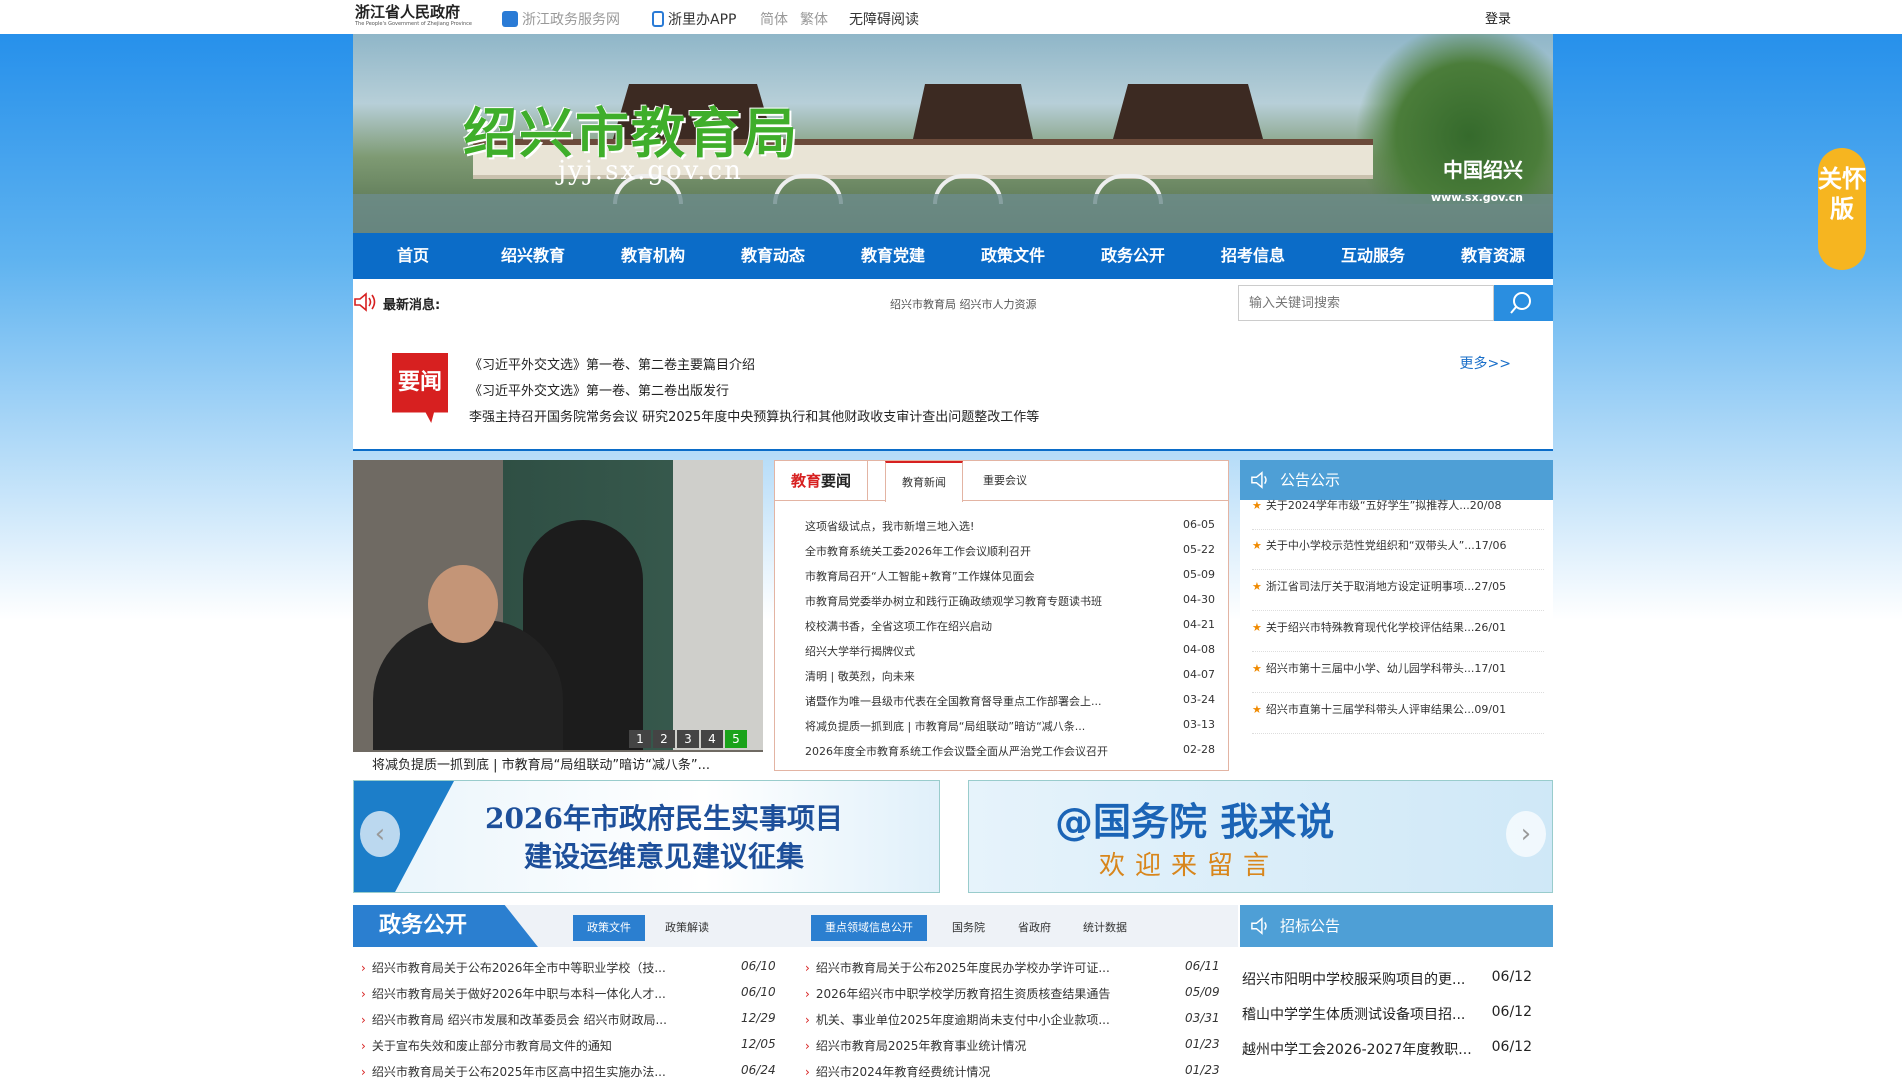 Image resolution: width=1902 pixels, height=1080 pixels. I want to click on china-shaoxing-logo: 中国绍兴 www.sx.gov.cn, so click(1477, 179).